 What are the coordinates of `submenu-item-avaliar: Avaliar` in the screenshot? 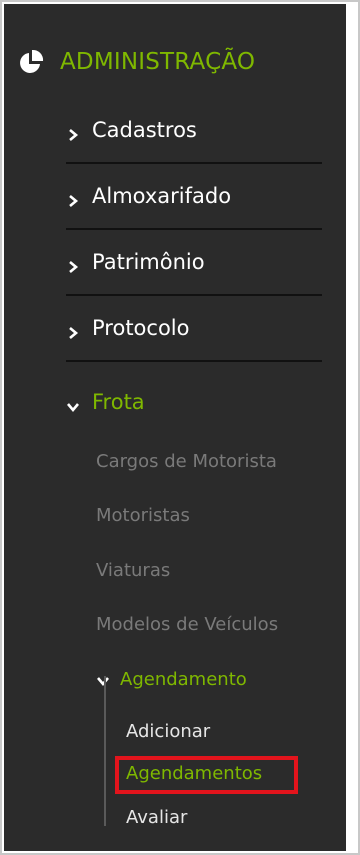 It's located at (156, 817).